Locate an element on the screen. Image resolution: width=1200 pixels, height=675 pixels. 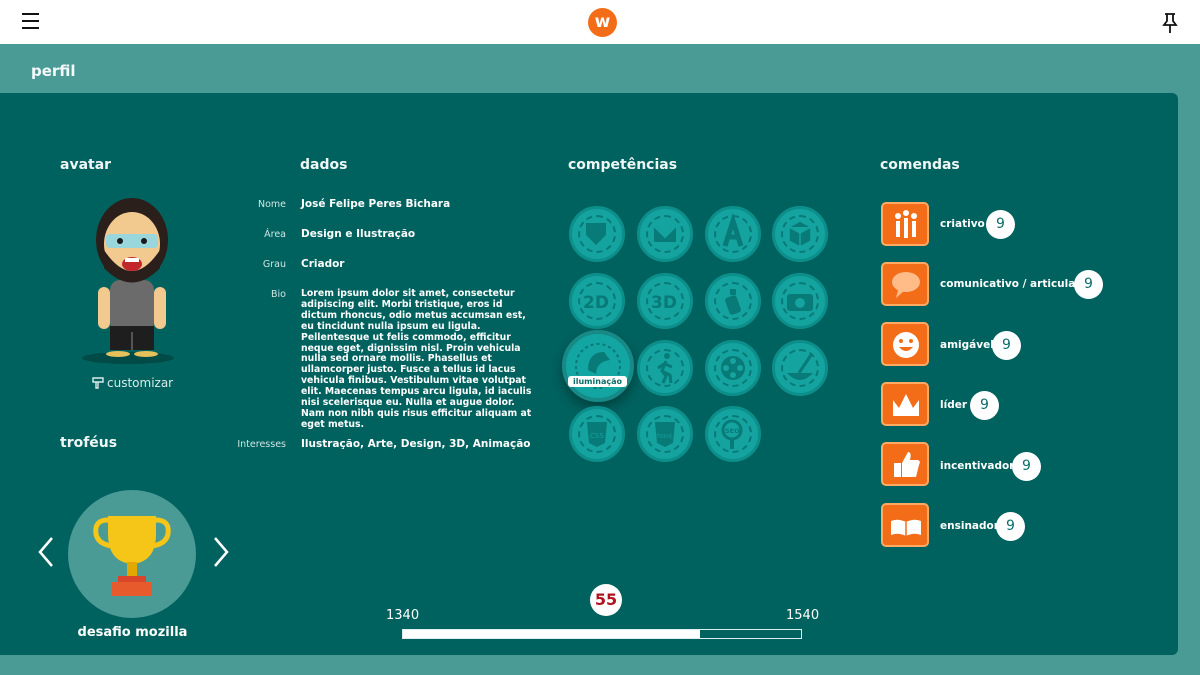
badge-name: criativo is located at coordinates (962, 224).